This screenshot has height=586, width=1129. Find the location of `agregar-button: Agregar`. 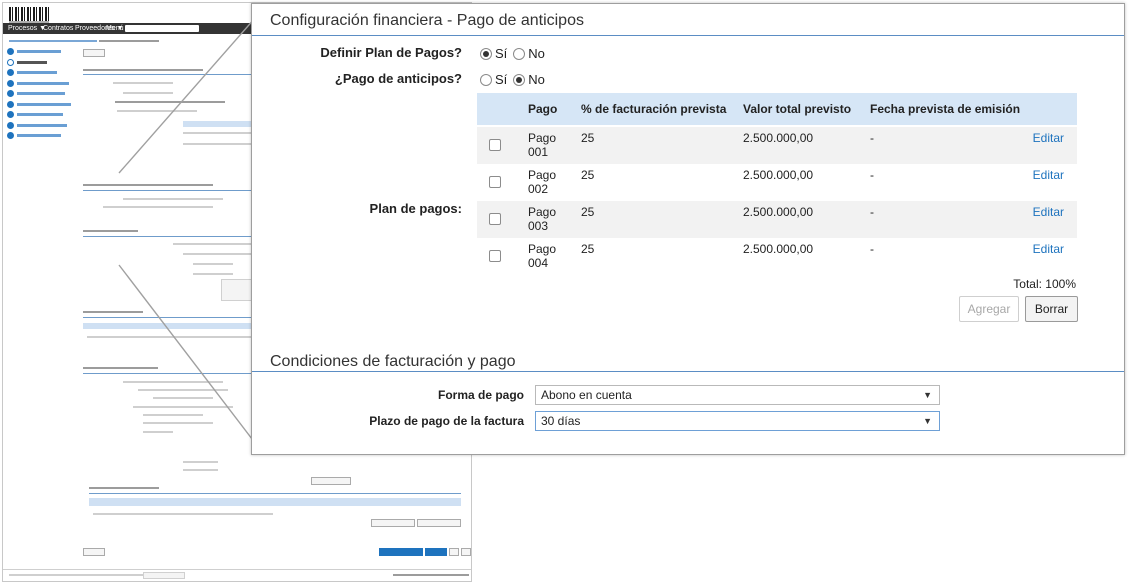

agregar-button: Agregar is located at coordinates (989, 309).